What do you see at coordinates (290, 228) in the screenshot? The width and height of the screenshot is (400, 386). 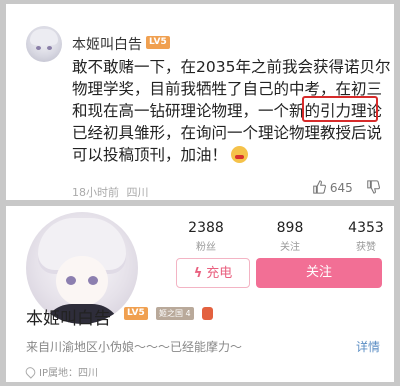 I see `stat-value: 898` at bounding box center [290, 228].